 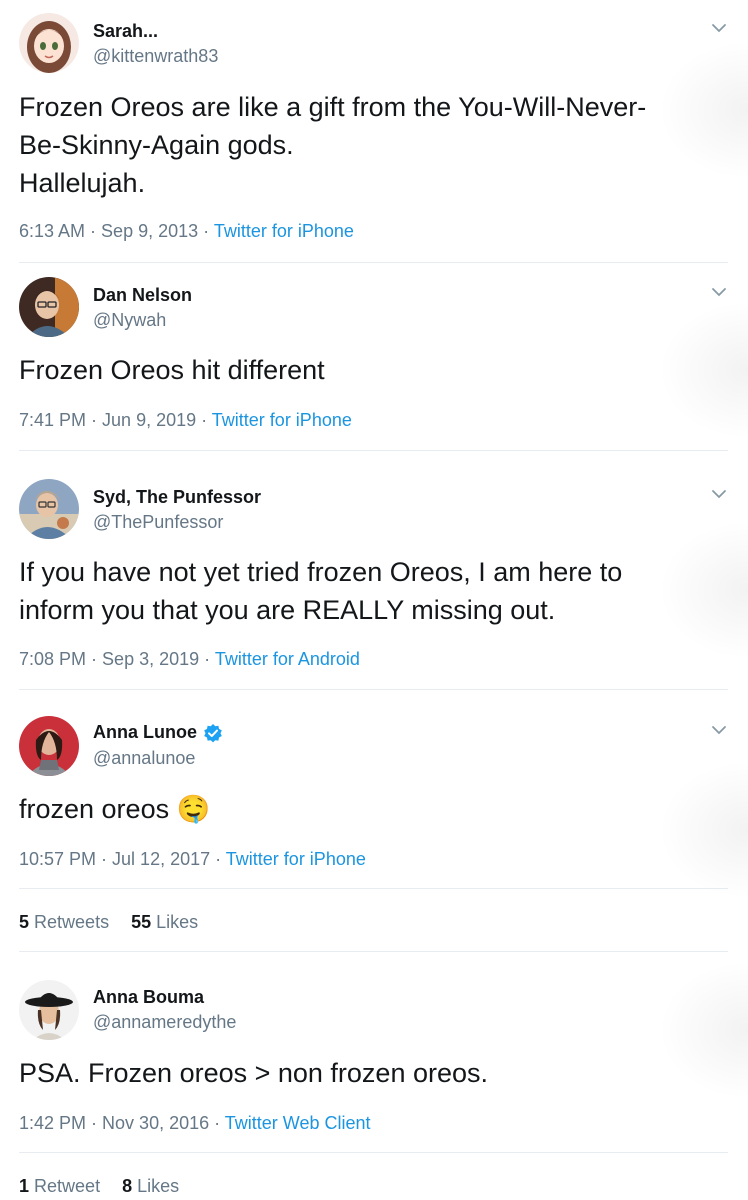 I want to click on tweet-source: Twitter Web Client, so click(x=298, y=1123).